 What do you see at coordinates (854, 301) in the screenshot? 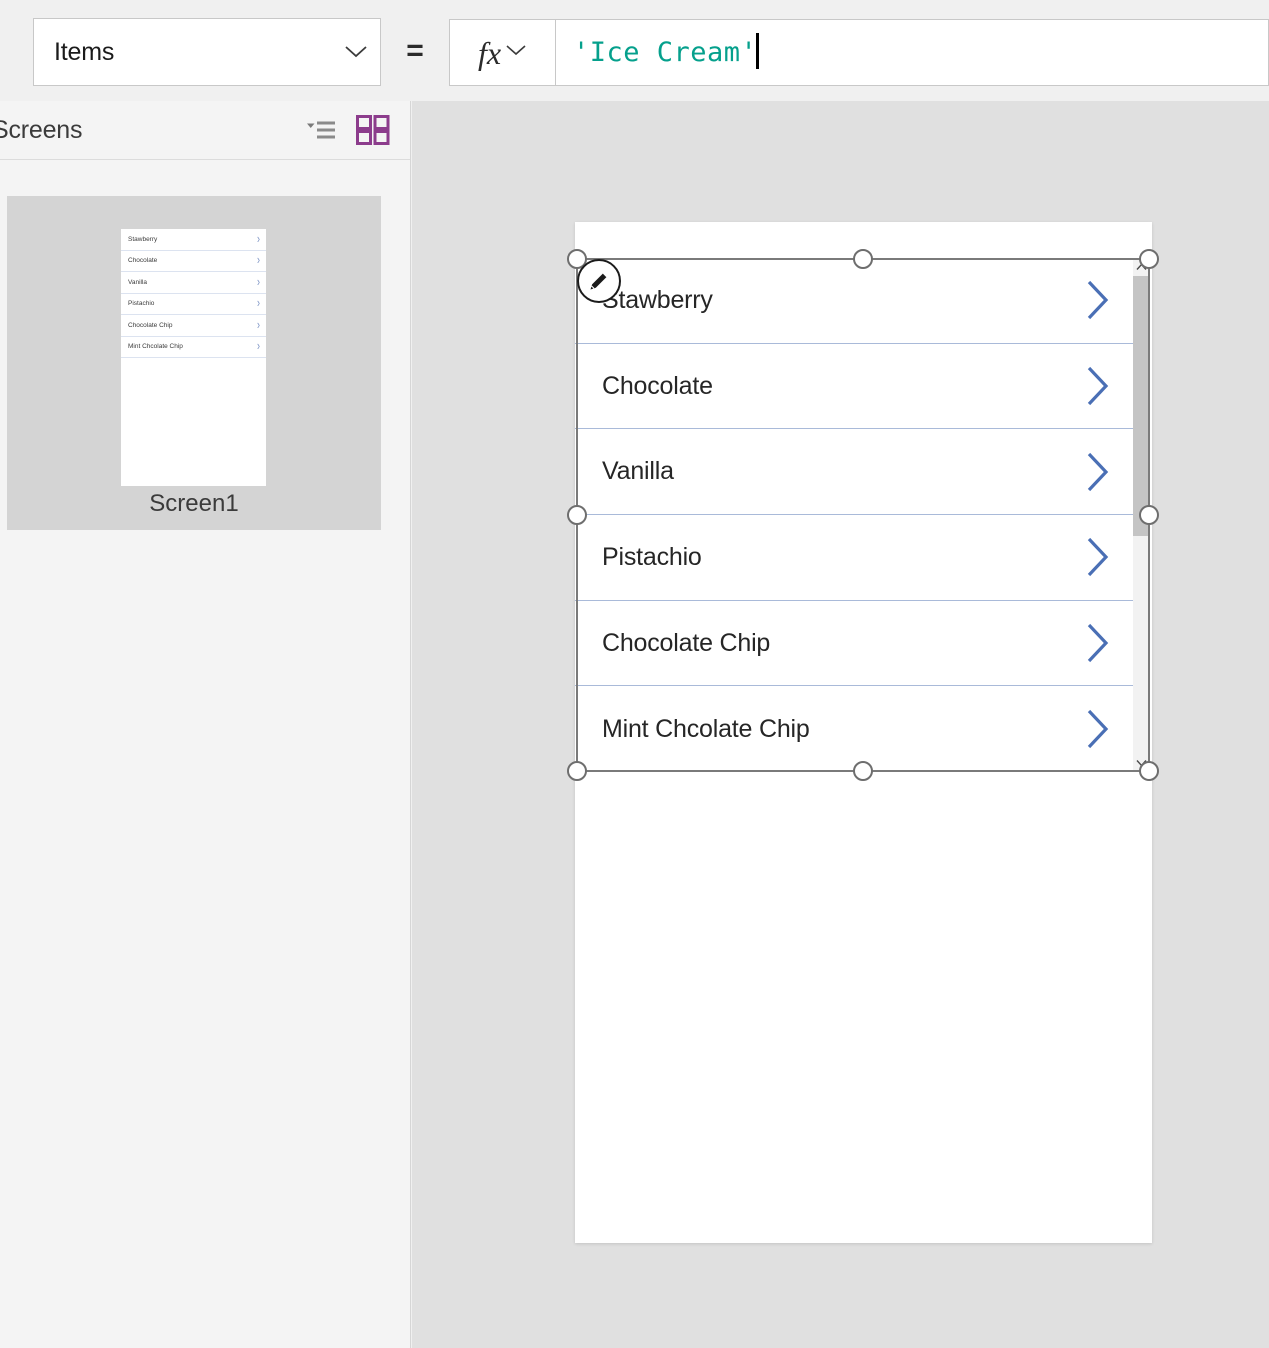
I see `gallery-item: Stawberry` at bounding box center [854, 301].